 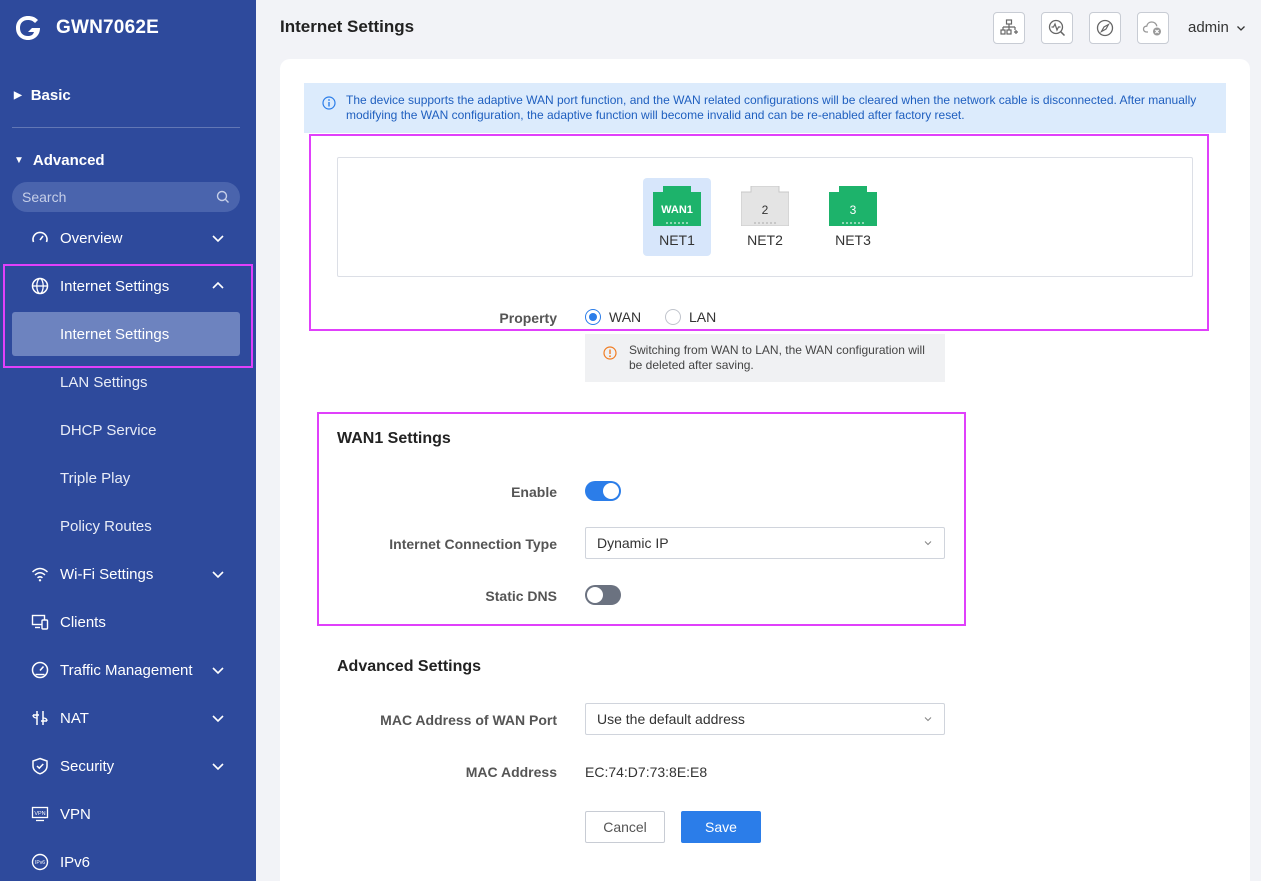 I want to click on sidebar-item-overview: Overview, so click(x=128, y=238).